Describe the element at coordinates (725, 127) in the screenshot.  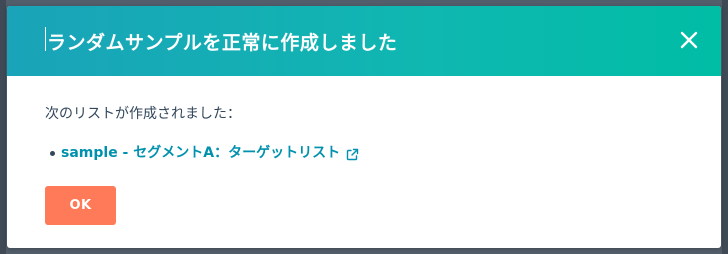
I see `backdrop-edge-right` at that location.